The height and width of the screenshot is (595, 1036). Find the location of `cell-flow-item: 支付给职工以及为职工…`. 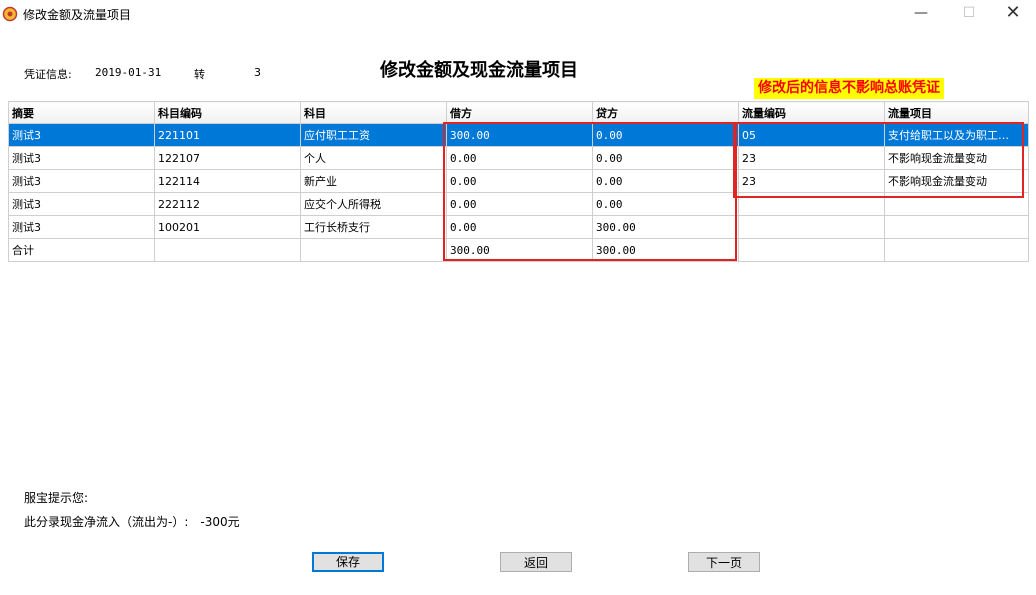

cell-flow-item: 支付给职工以及为职工… is located at coordinates (956, 135).